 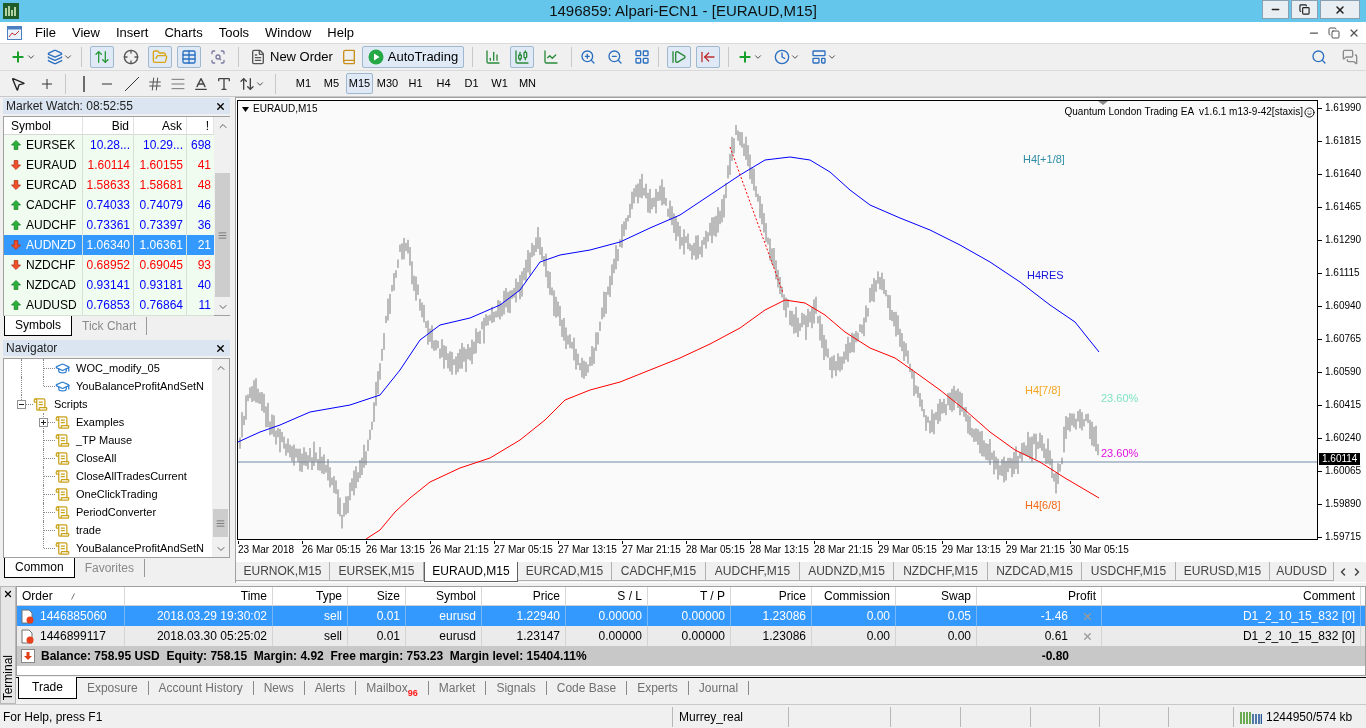 I want to click on tree-item: OneClickTrading, so click(x=117, y=494).